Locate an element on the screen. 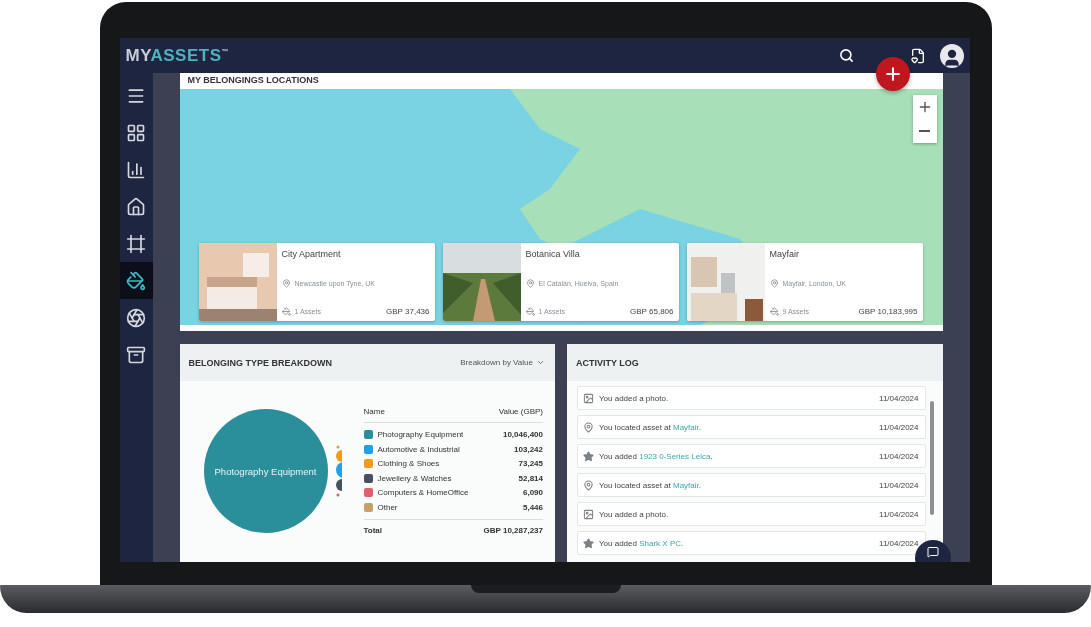  column-header: Name is located at coordinates (374, 412).